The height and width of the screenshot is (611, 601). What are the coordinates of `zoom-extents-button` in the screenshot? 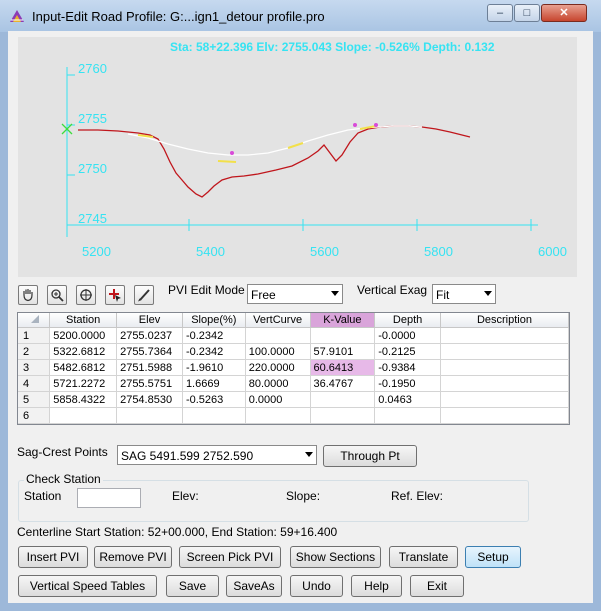 It's located at (86, 295).